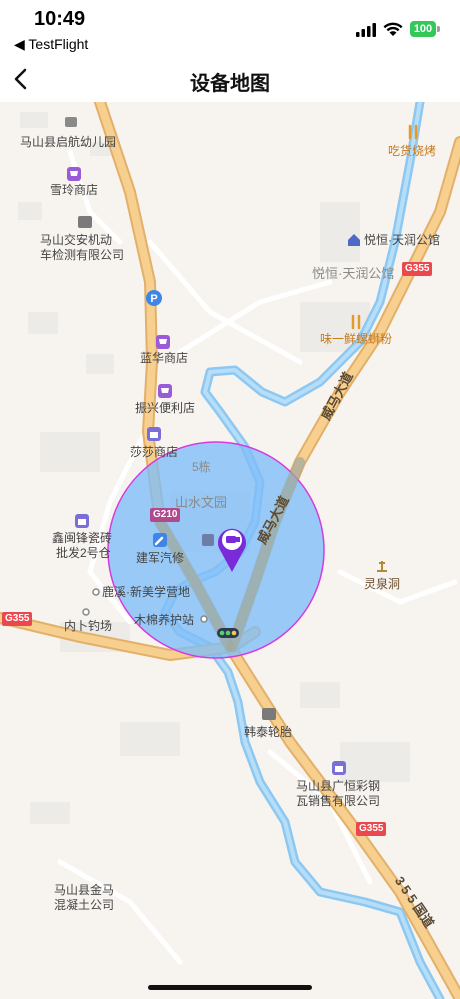  I want to click on poi-xinchuang-line2: 批发2号仓, so click(83, 553).